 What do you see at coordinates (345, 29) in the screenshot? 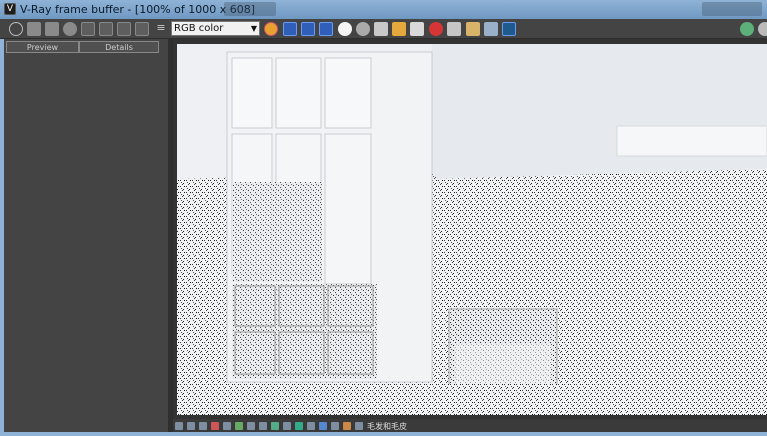
I see `alpha-icon` at bounding box center [345, 29].